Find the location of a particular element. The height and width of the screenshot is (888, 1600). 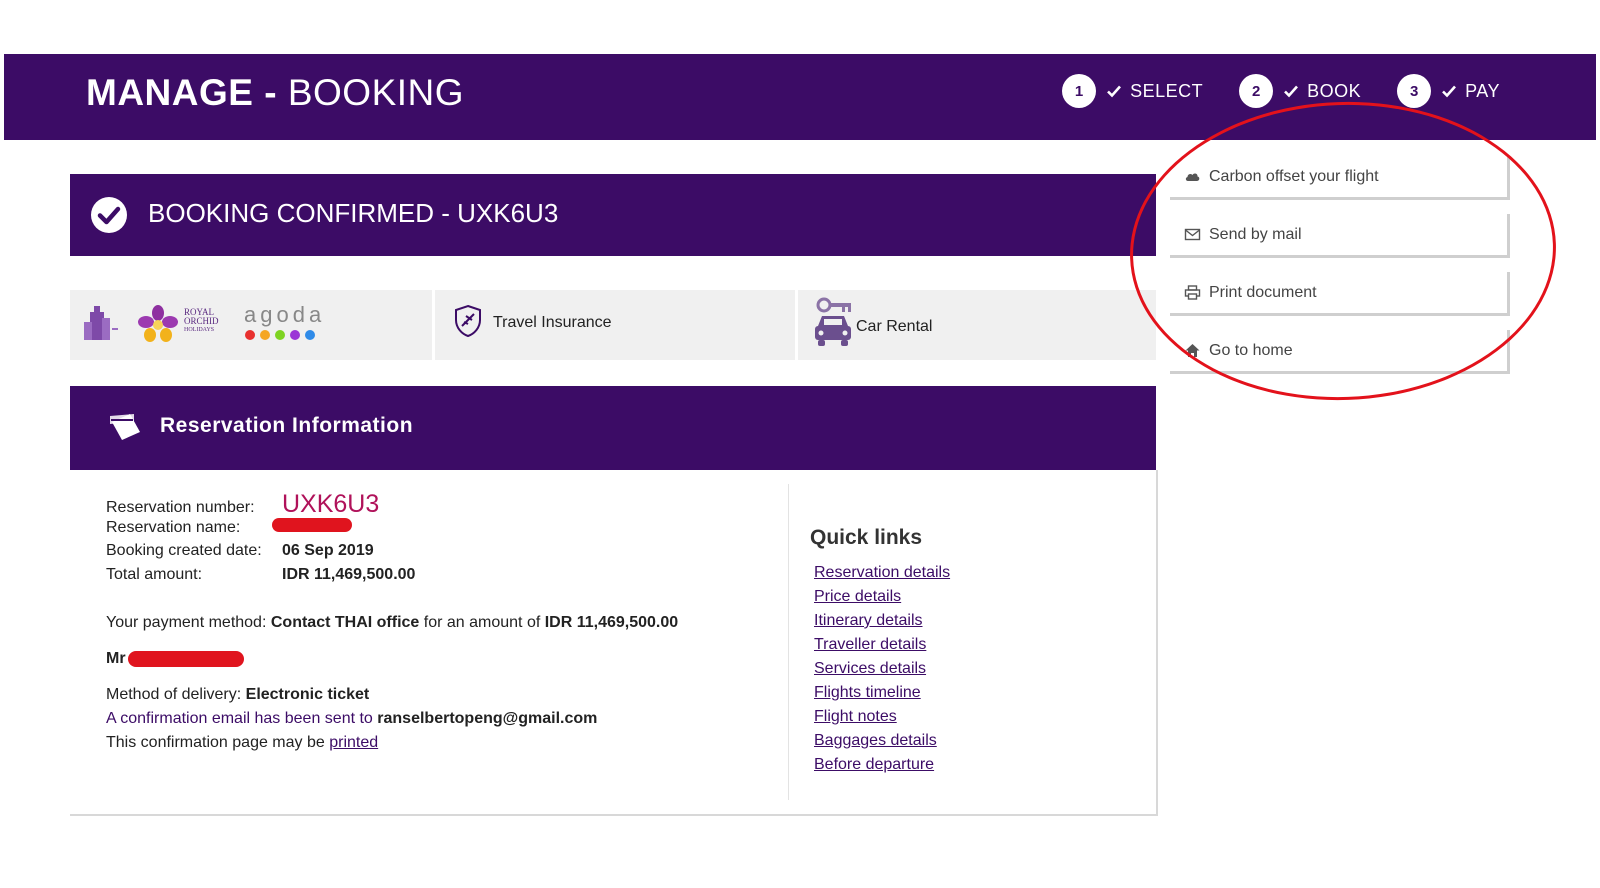

agoda-dots-icon is located at coordinates (280, 335).